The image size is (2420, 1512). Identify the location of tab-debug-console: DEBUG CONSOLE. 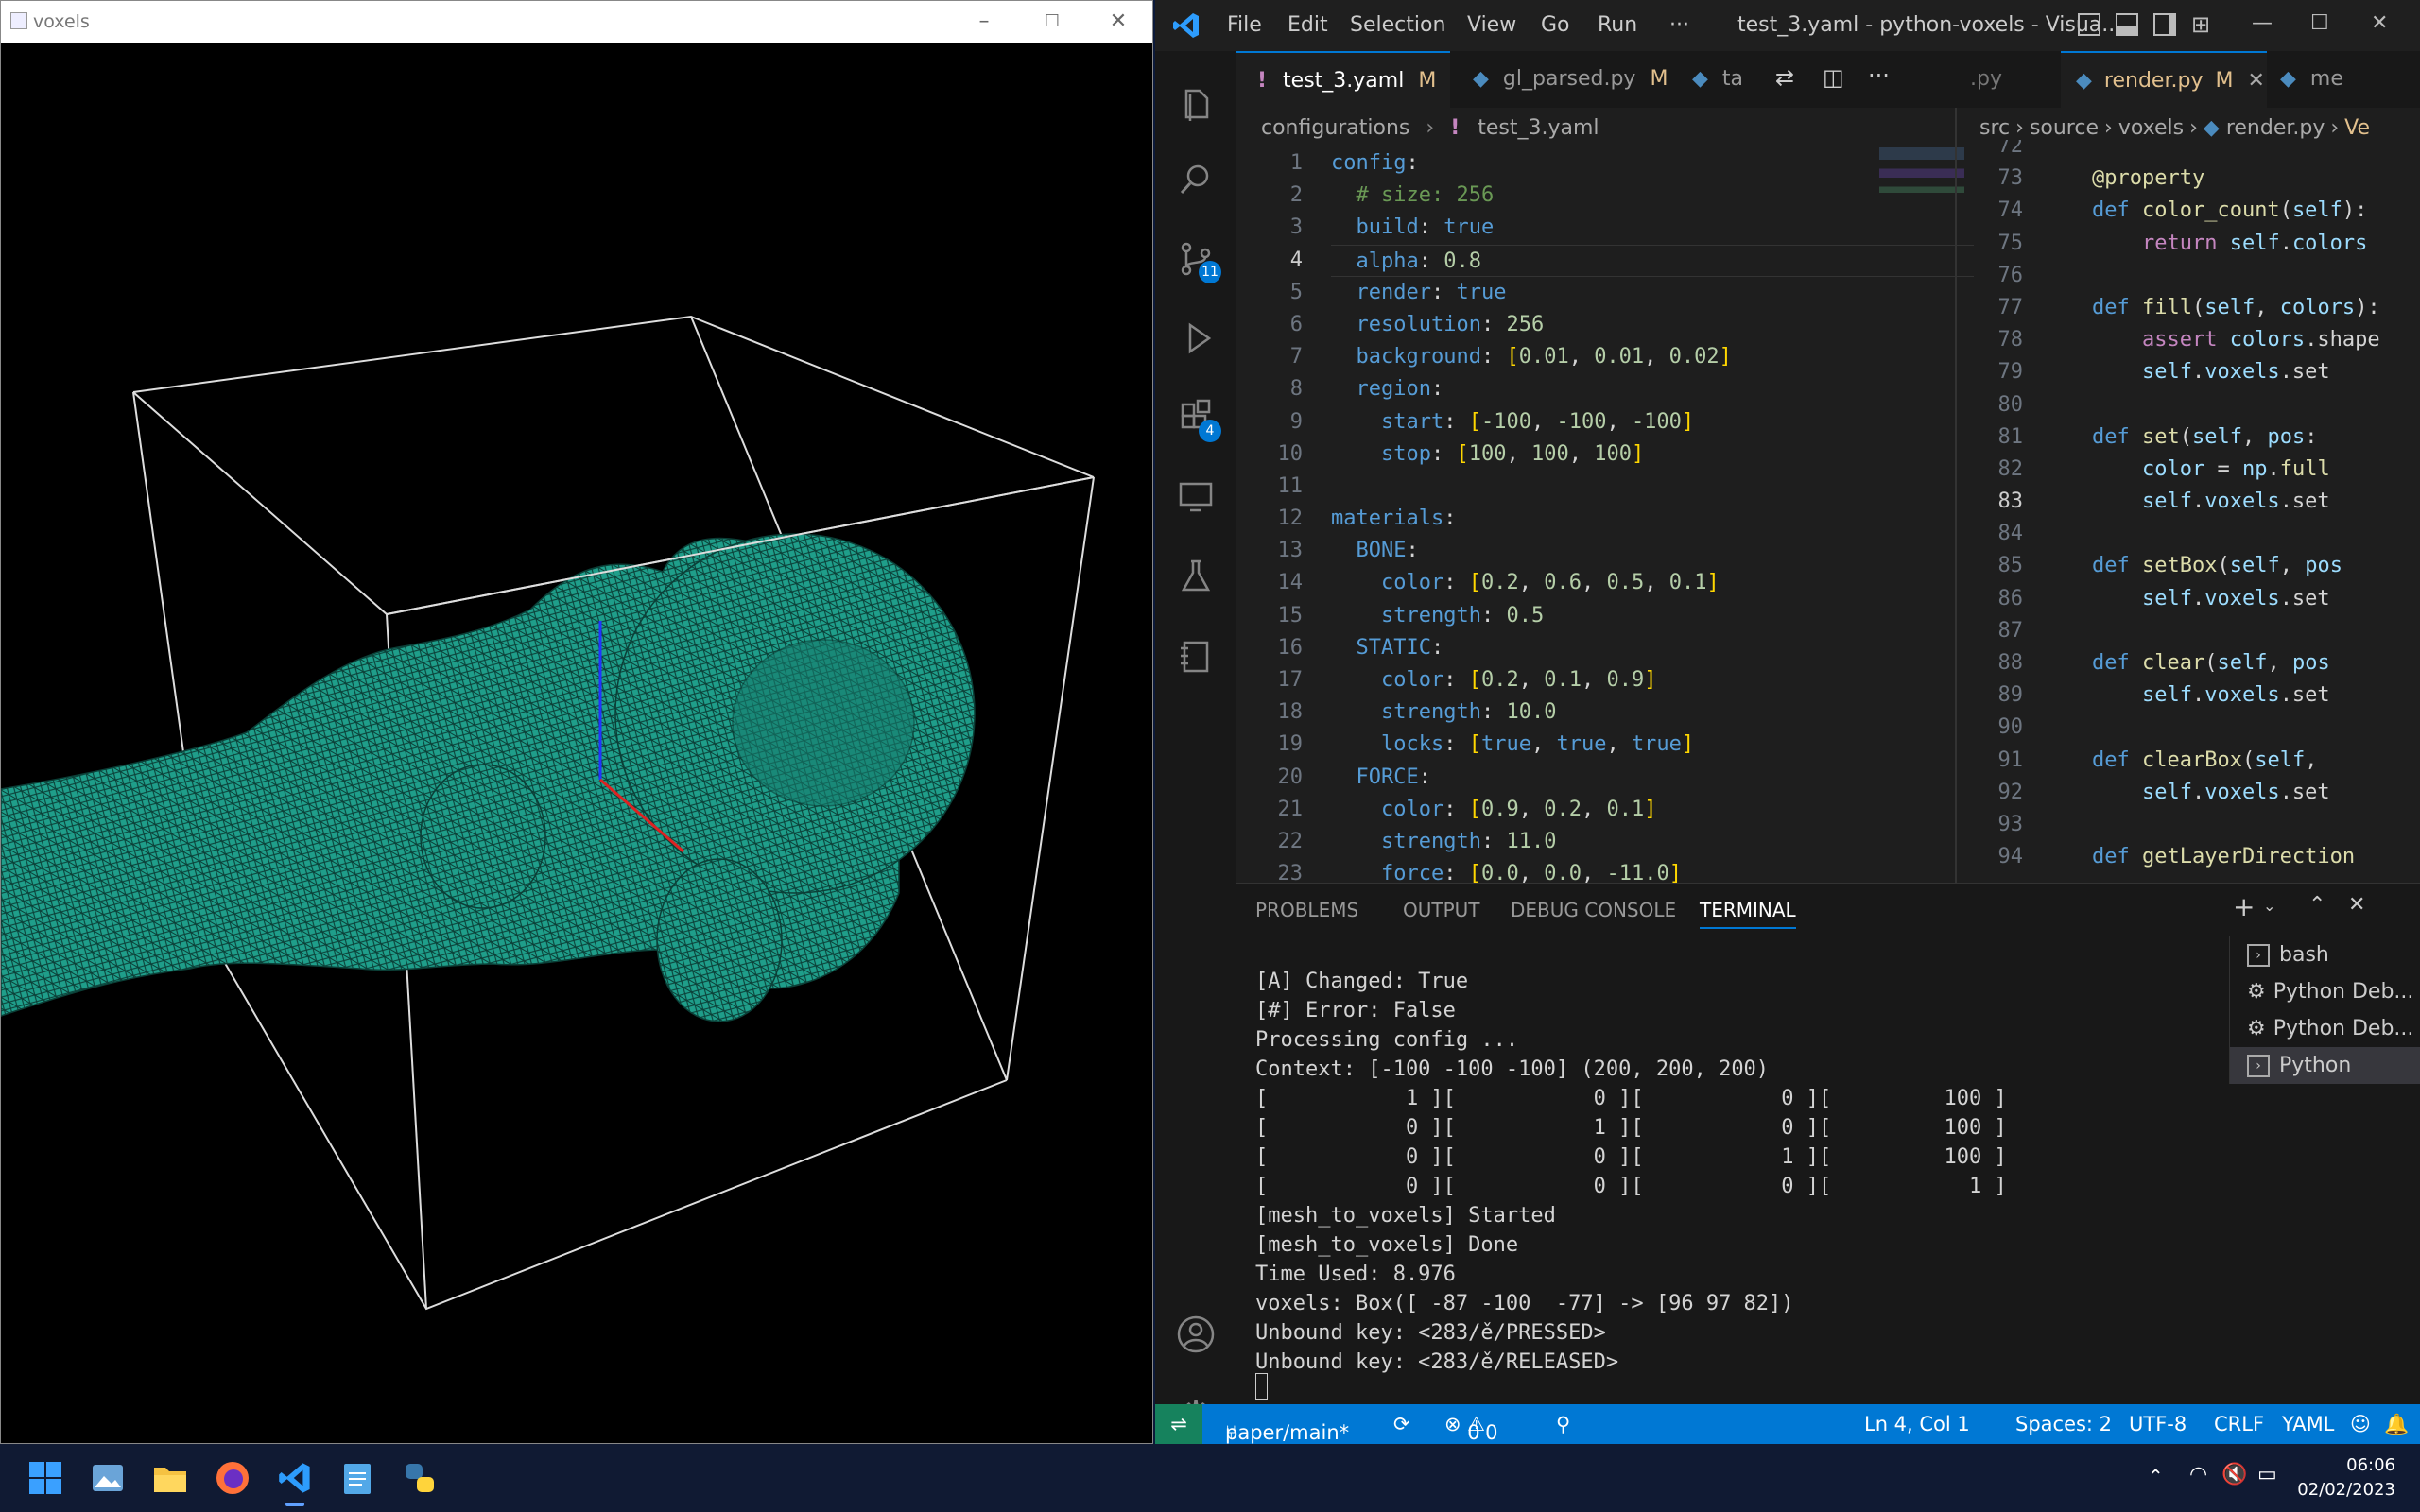
(1594, 910).